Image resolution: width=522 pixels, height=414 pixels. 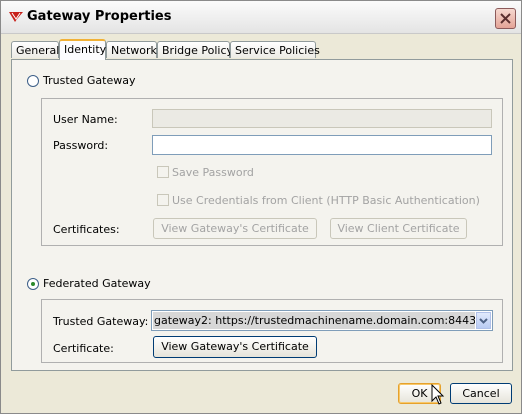 What do you see at coordinates (101, 321) in the screenshot?
I see `trusted-gateway-select-label: Trusted Gateway:` at bounding box center [101, 321].